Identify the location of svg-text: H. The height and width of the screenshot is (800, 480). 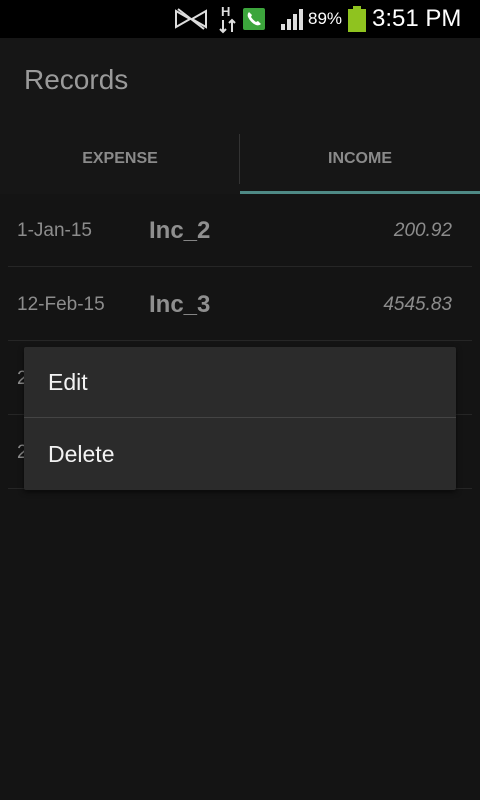
(225, 11).